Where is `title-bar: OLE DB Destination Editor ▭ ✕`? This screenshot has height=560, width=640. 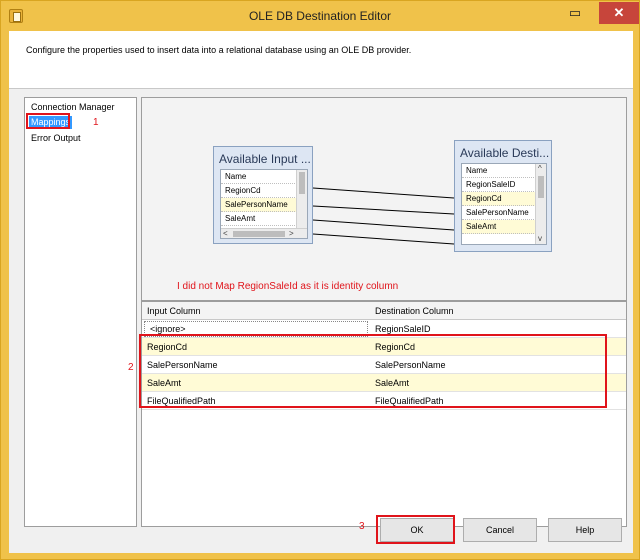
title-bar: OLE DB Destination Editor ▭ ✕ is located at coordinates (320, 16).